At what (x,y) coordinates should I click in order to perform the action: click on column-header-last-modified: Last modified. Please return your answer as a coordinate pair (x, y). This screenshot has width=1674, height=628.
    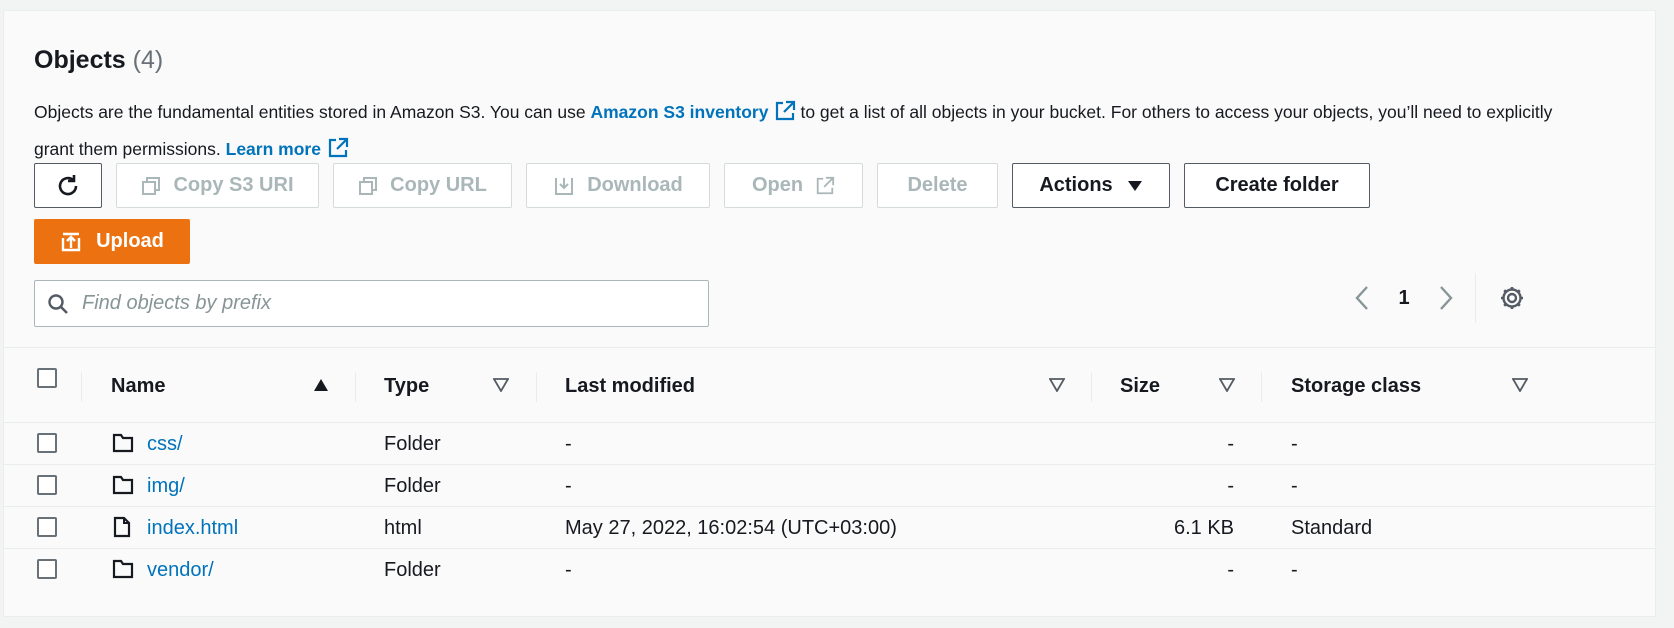
    Looking at the image, I should click on (630, 386).